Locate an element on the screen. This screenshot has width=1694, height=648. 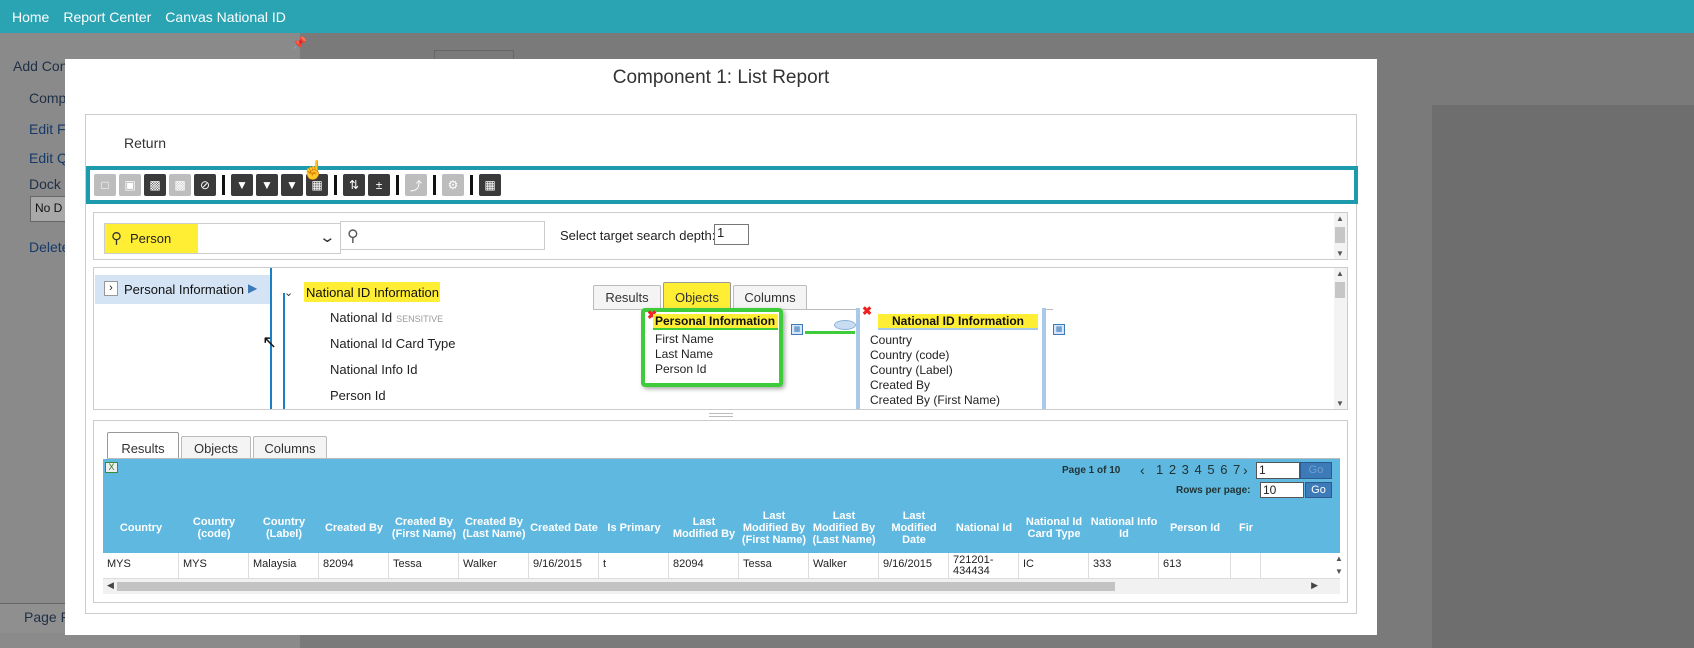
column-header: National Id Card Type is located at coordinates (1054, 528).